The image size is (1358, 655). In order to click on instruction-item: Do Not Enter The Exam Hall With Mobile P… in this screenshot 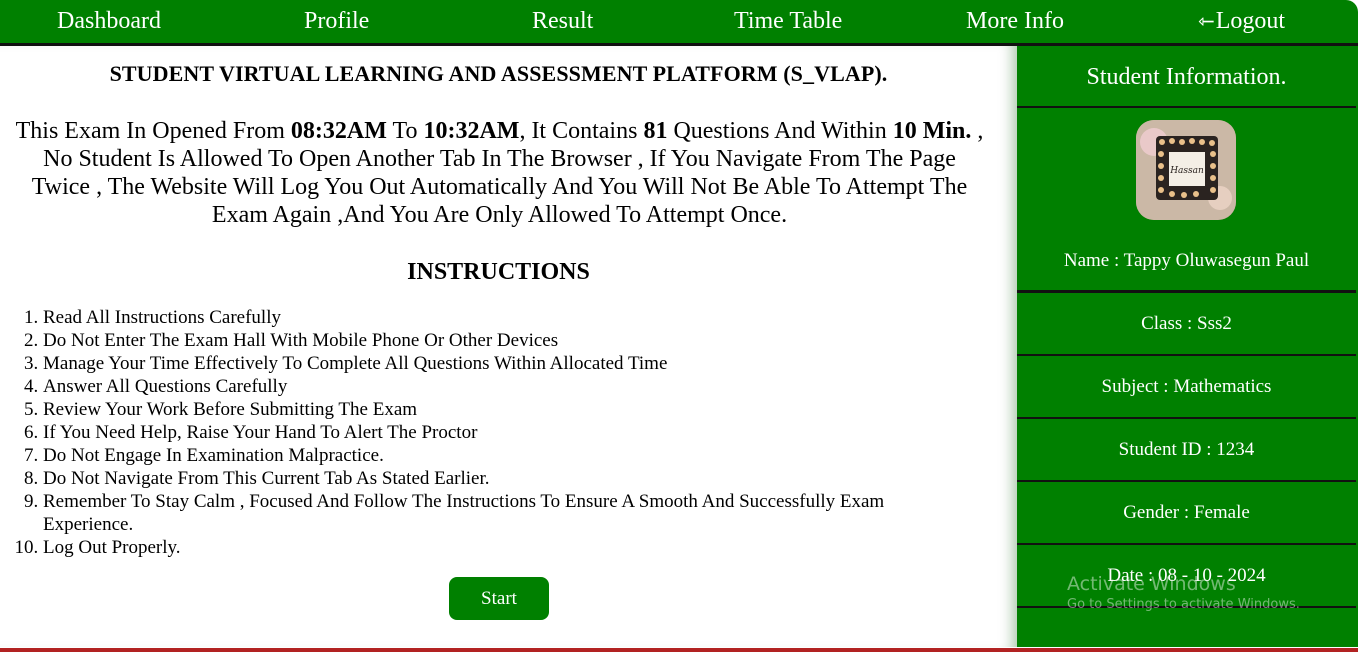, I will do `click(508, 340)`.